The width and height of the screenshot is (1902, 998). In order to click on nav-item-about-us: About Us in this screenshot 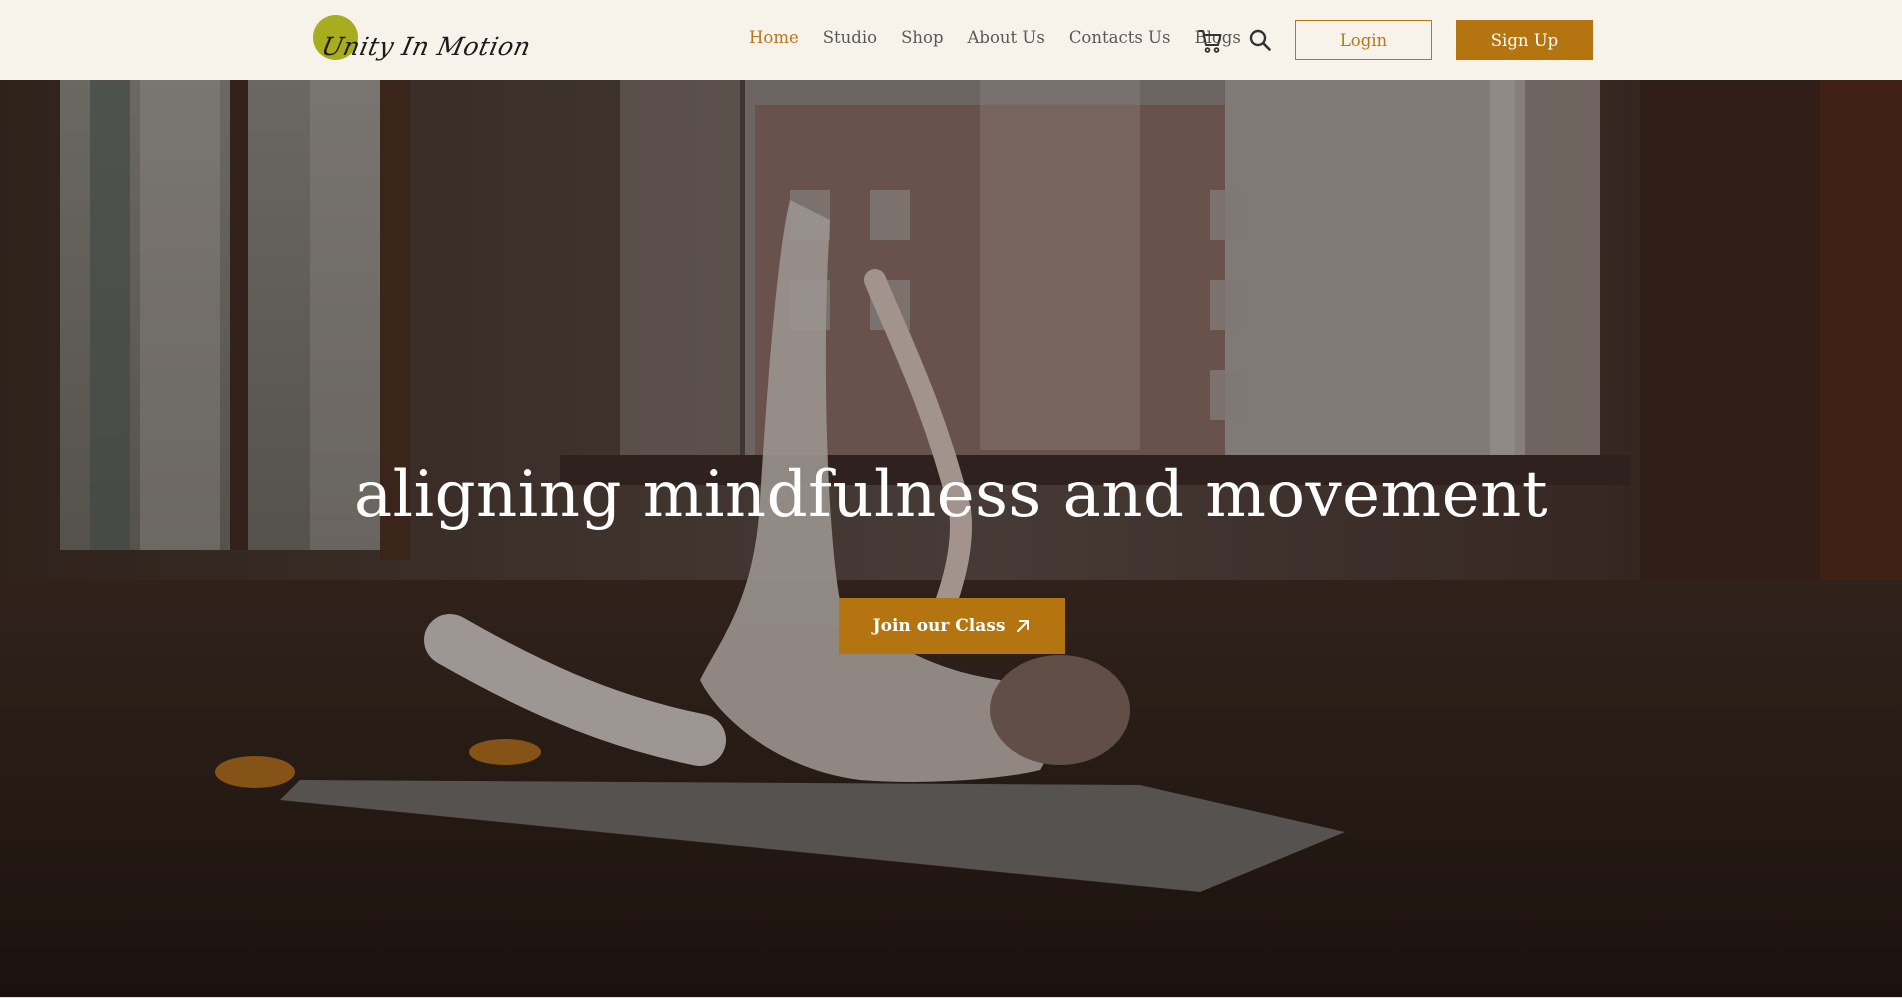, I will do `click(1006, 37)`.